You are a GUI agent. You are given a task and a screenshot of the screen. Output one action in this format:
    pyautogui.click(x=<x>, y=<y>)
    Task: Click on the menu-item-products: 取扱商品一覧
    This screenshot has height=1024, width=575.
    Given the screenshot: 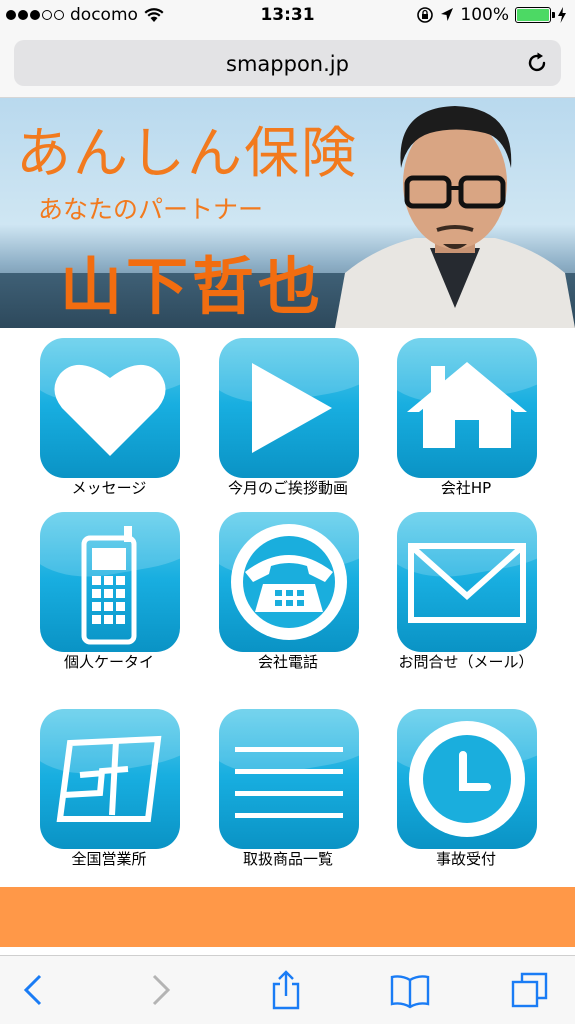 What is the action you would take?
    pyautogui.click(x=288, y=794)
    